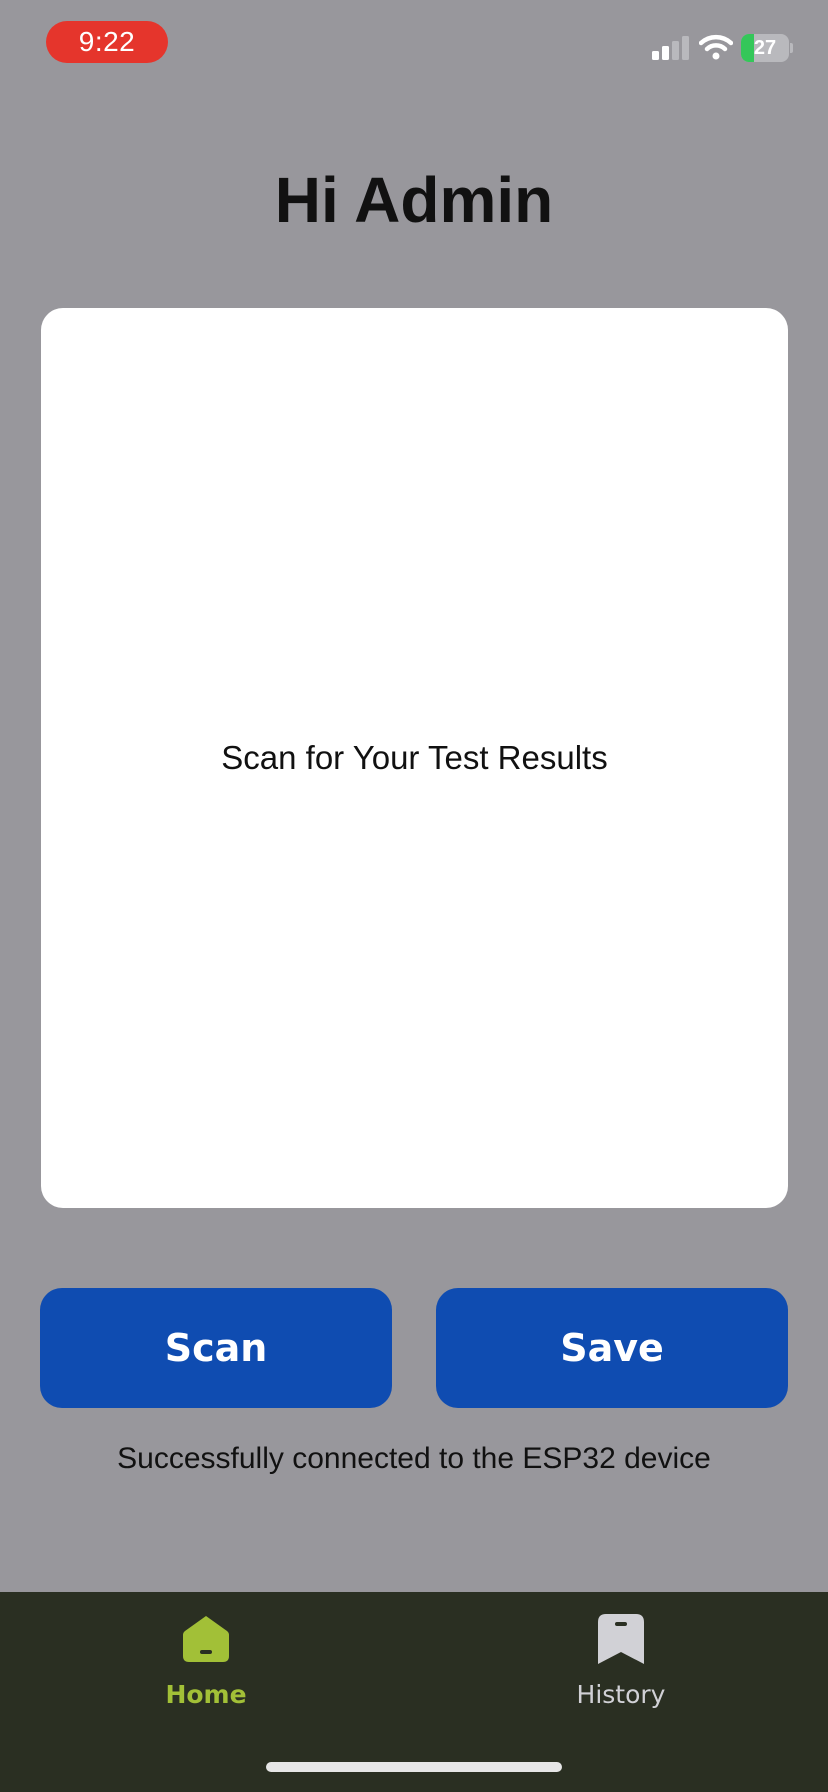 The height and width of the screenshot is (1792, 828). What do you see at coordinates (414, 45) in the screenshot?
I see `status-bar: 9:22 27` at bounding box center [414, 45].